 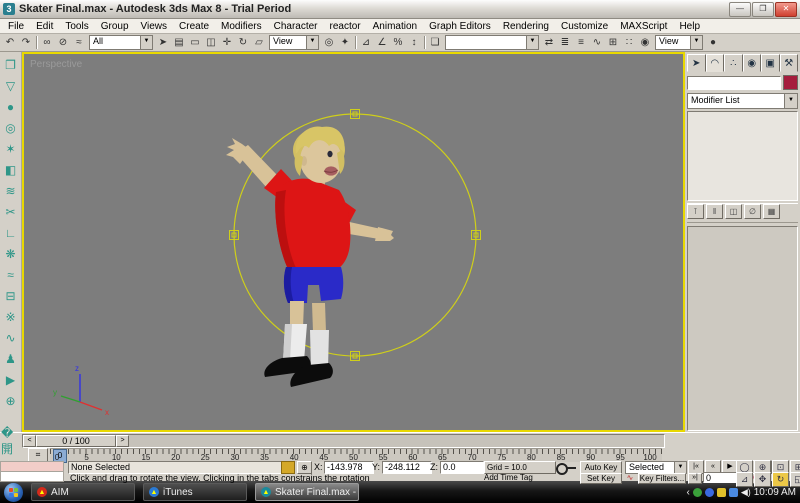 What do you see at coordinates (645, 43) in the screenshot?
I see `render-scene-icon: ◉` at bounding box center [645, 43].